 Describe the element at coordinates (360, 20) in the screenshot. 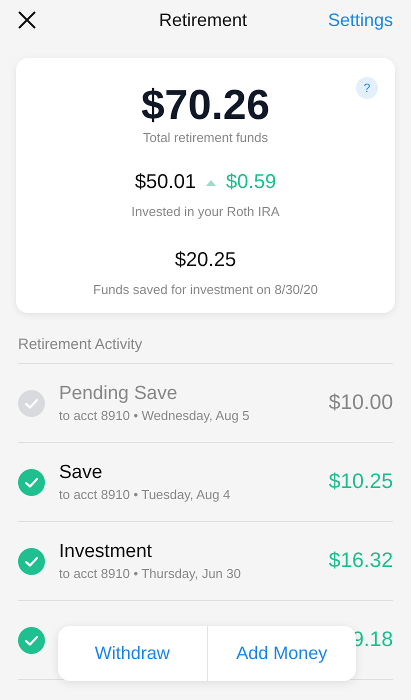

I see `settings-link: Settings` at that location.